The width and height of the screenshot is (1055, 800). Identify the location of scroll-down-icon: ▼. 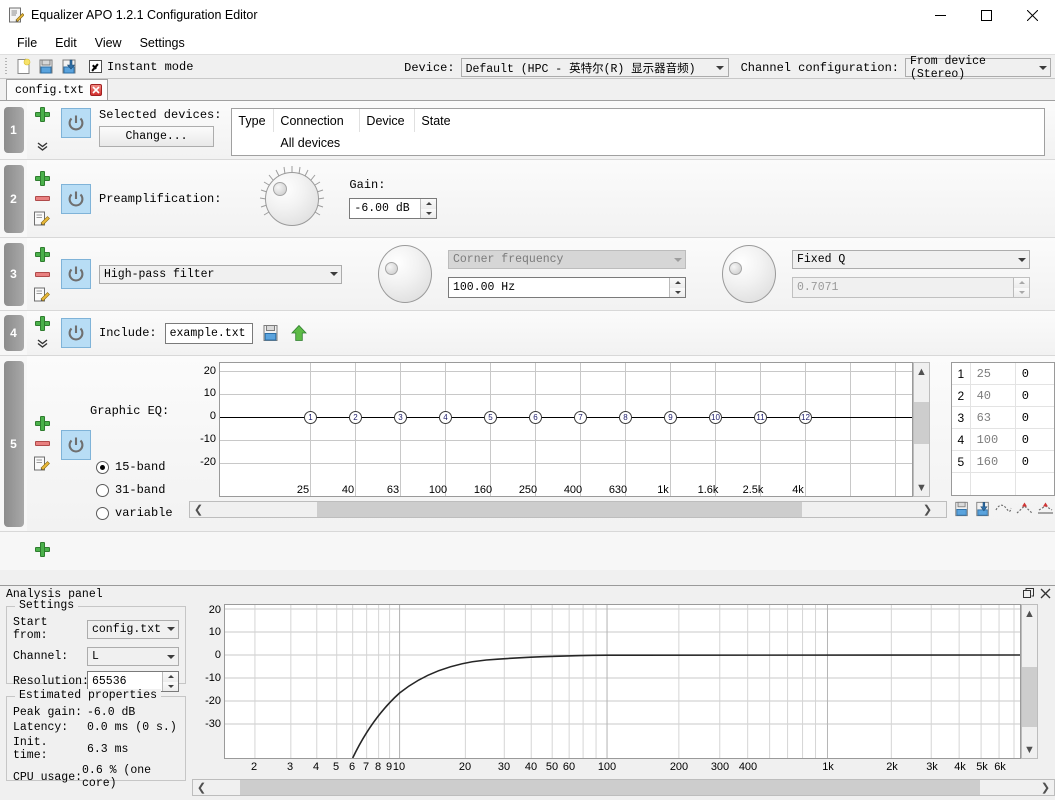
(1029, 749).